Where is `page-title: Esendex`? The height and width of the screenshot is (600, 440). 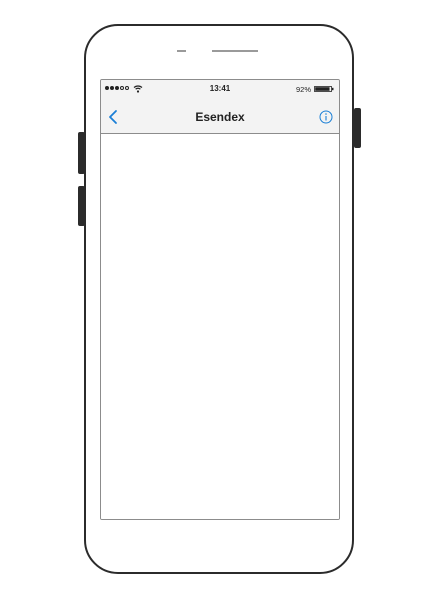 page-title: Esendex is located at coordinates (220, 117).